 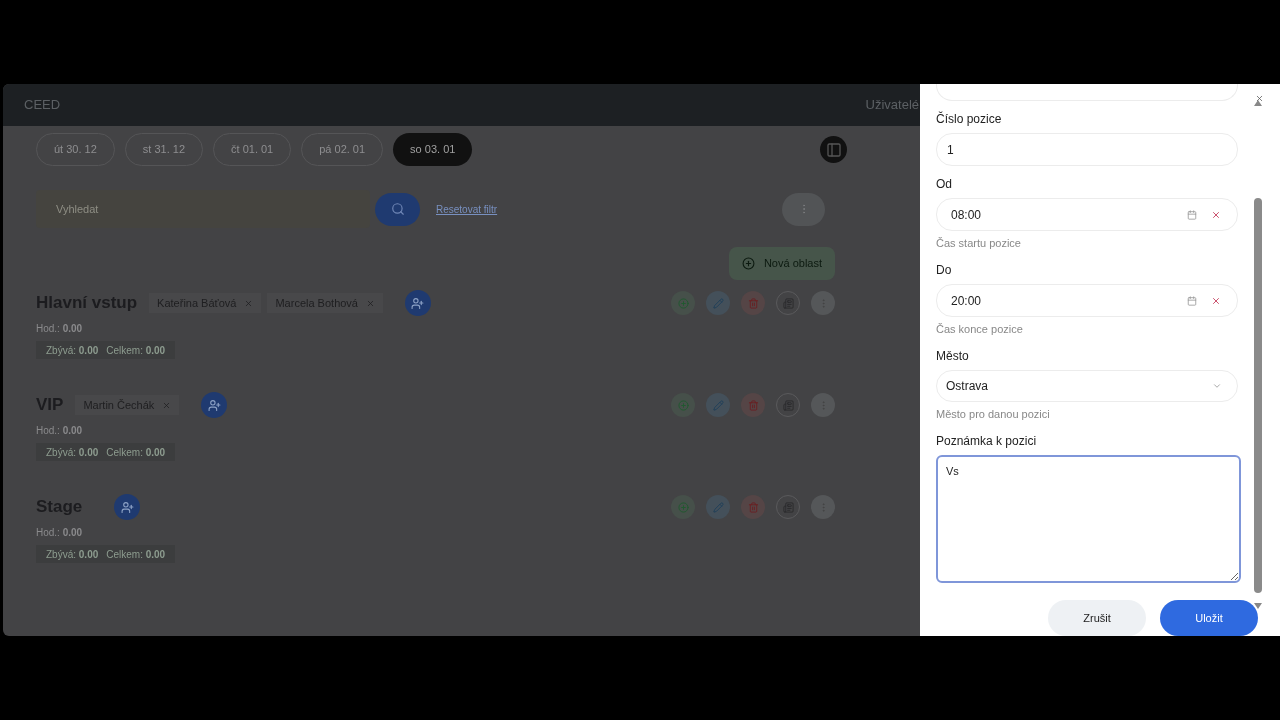 What do you see at coordinates (803, 209) in the screenshot?
I see `more-button` at bounding box center [803, 209].